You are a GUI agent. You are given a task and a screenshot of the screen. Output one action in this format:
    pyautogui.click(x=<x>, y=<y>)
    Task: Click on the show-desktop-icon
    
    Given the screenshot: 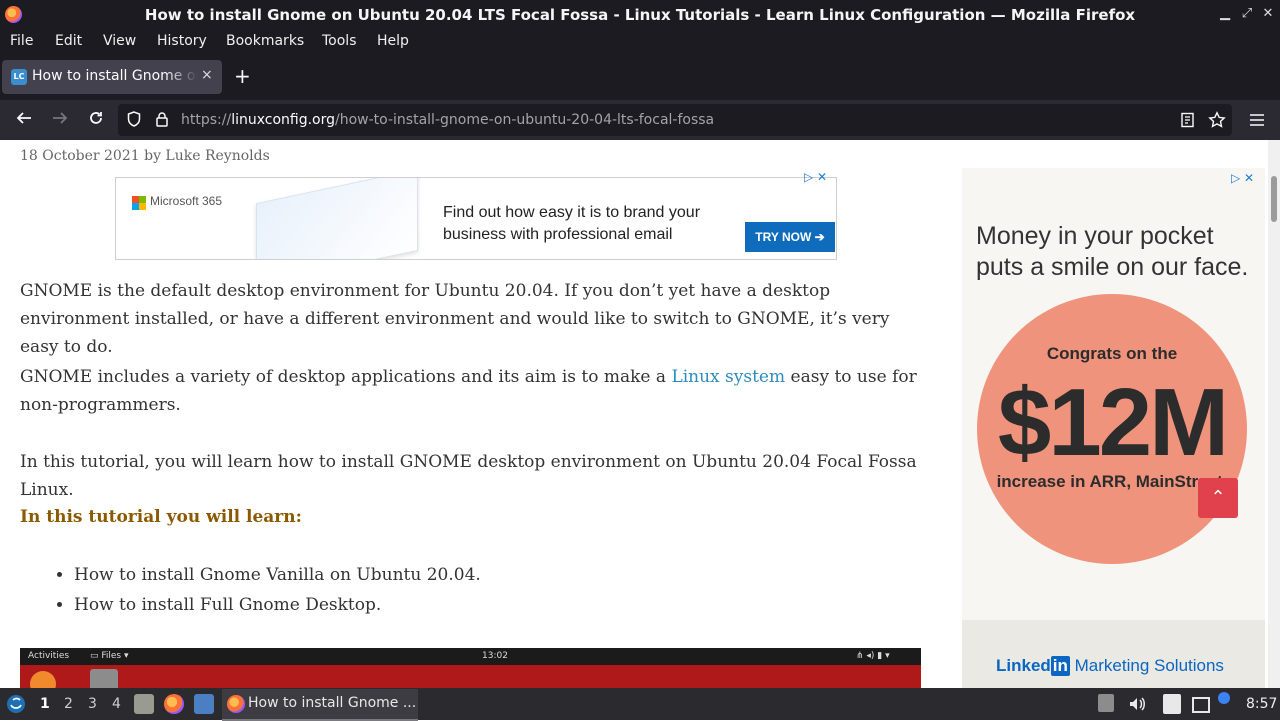 What is the action you would take?
    pyautogui.click(x=204, y=704)
    